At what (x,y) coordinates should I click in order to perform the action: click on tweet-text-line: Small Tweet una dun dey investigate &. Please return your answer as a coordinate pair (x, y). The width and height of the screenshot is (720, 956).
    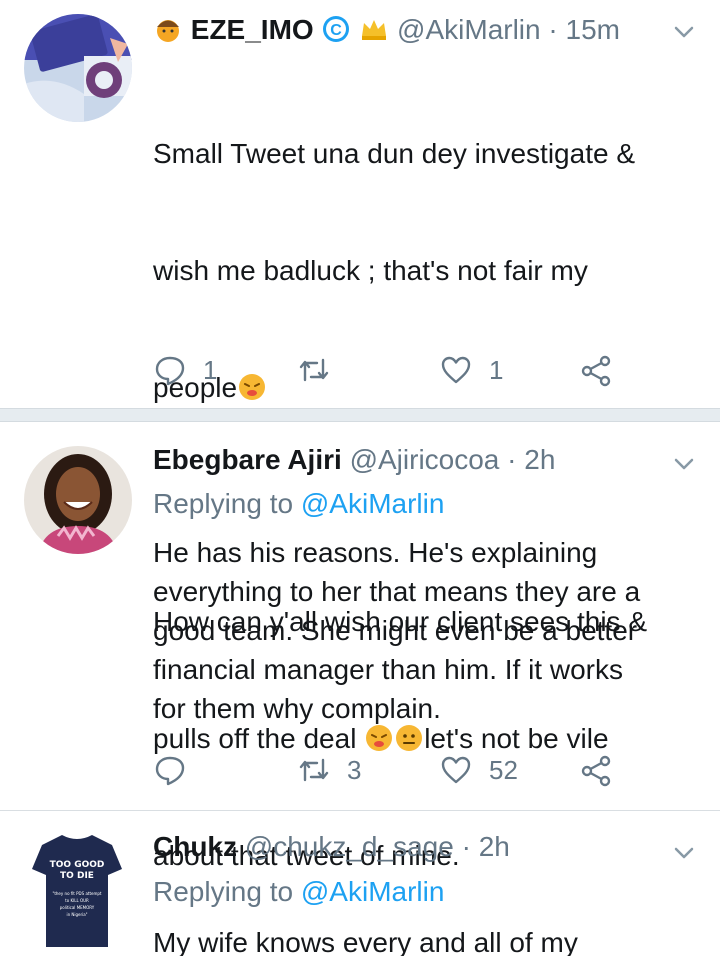
    Looking at the image, I should click on (394, 153).